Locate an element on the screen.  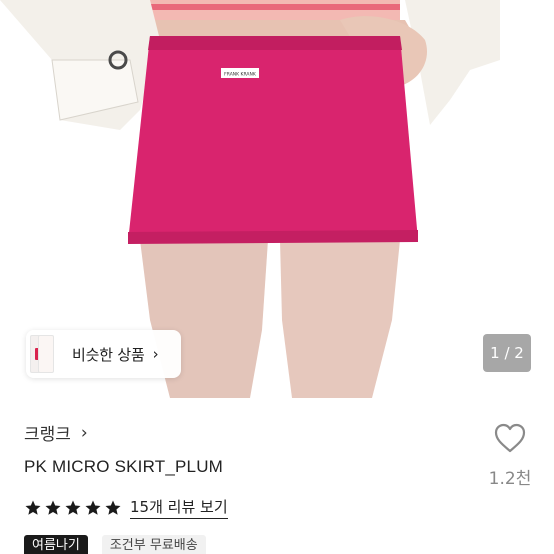
product-title: PK MICRO SKIRT_PLUM is located at coordinates (124, 466).